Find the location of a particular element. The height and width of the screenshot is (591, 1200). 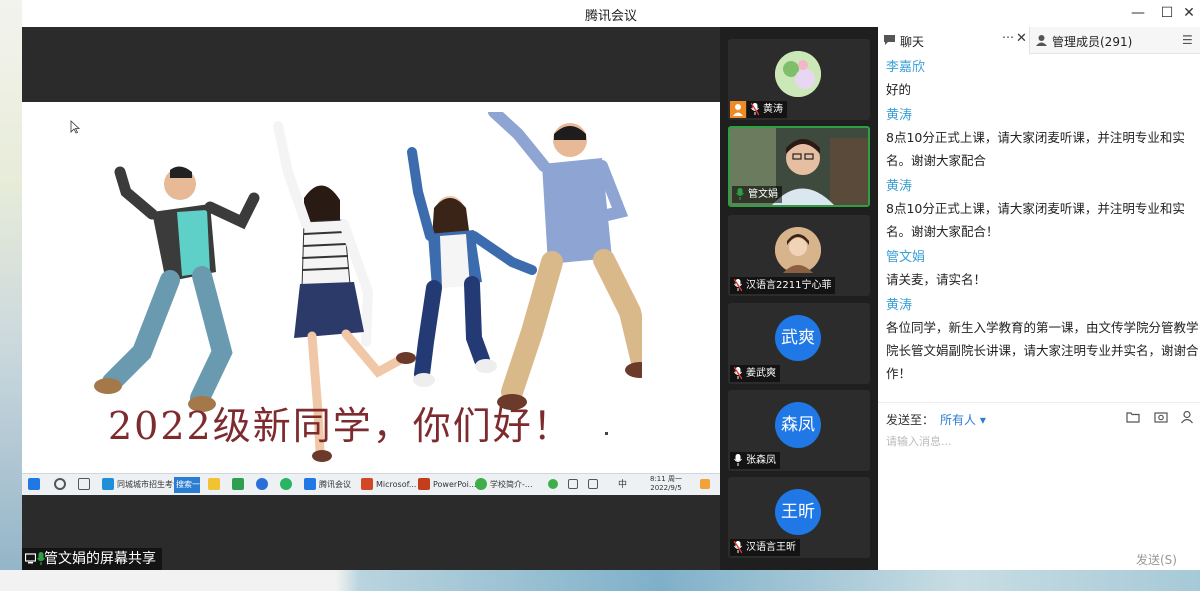

tencent-meeting-icon is located at coordinates (310, 484).